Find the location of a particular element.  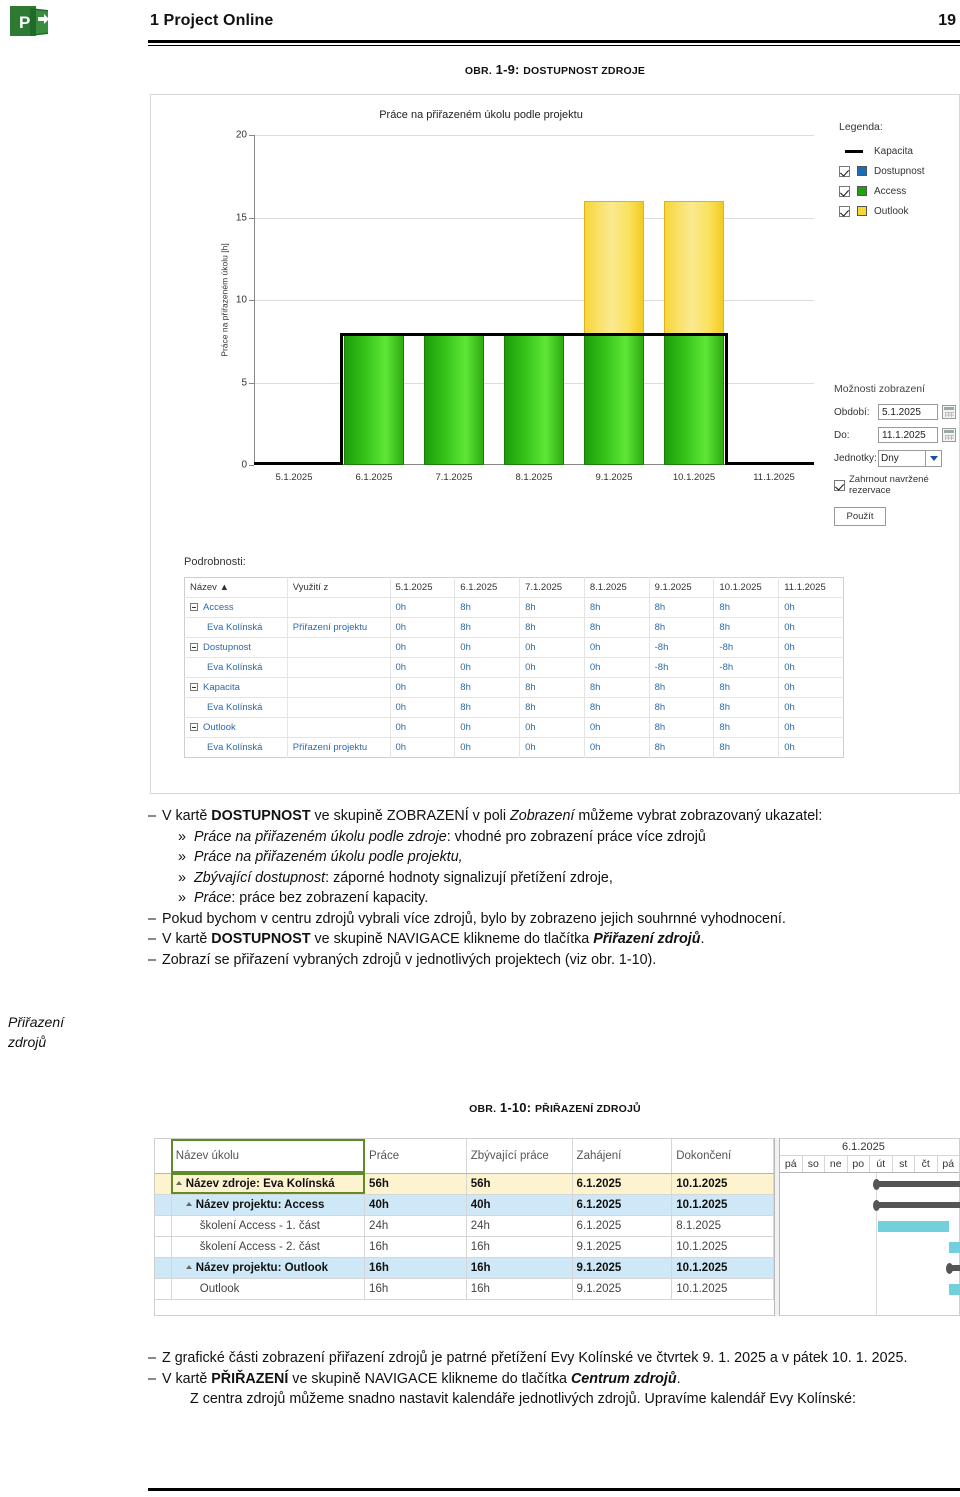

details-col-name: Název ▲ is located at coordinates (236, 587).